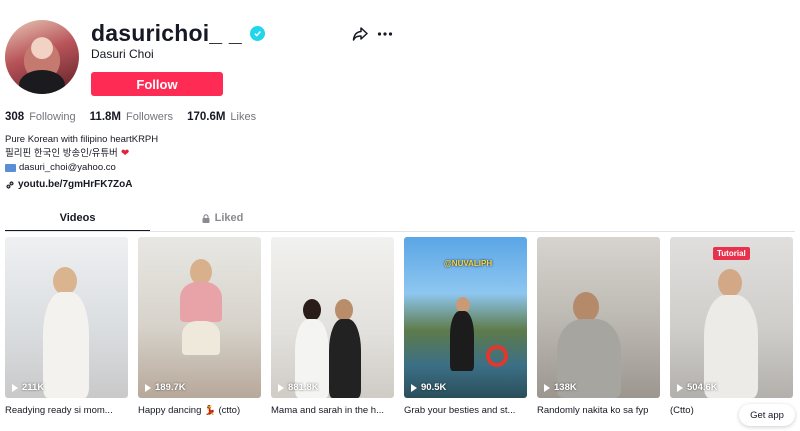 Image resolution: width=800 pixels, height=431 pixels. Describe the element at coordinates (67, 167) in the screenshot. I see `bio-email: dasuri_choi@yahoo.co` at that location.